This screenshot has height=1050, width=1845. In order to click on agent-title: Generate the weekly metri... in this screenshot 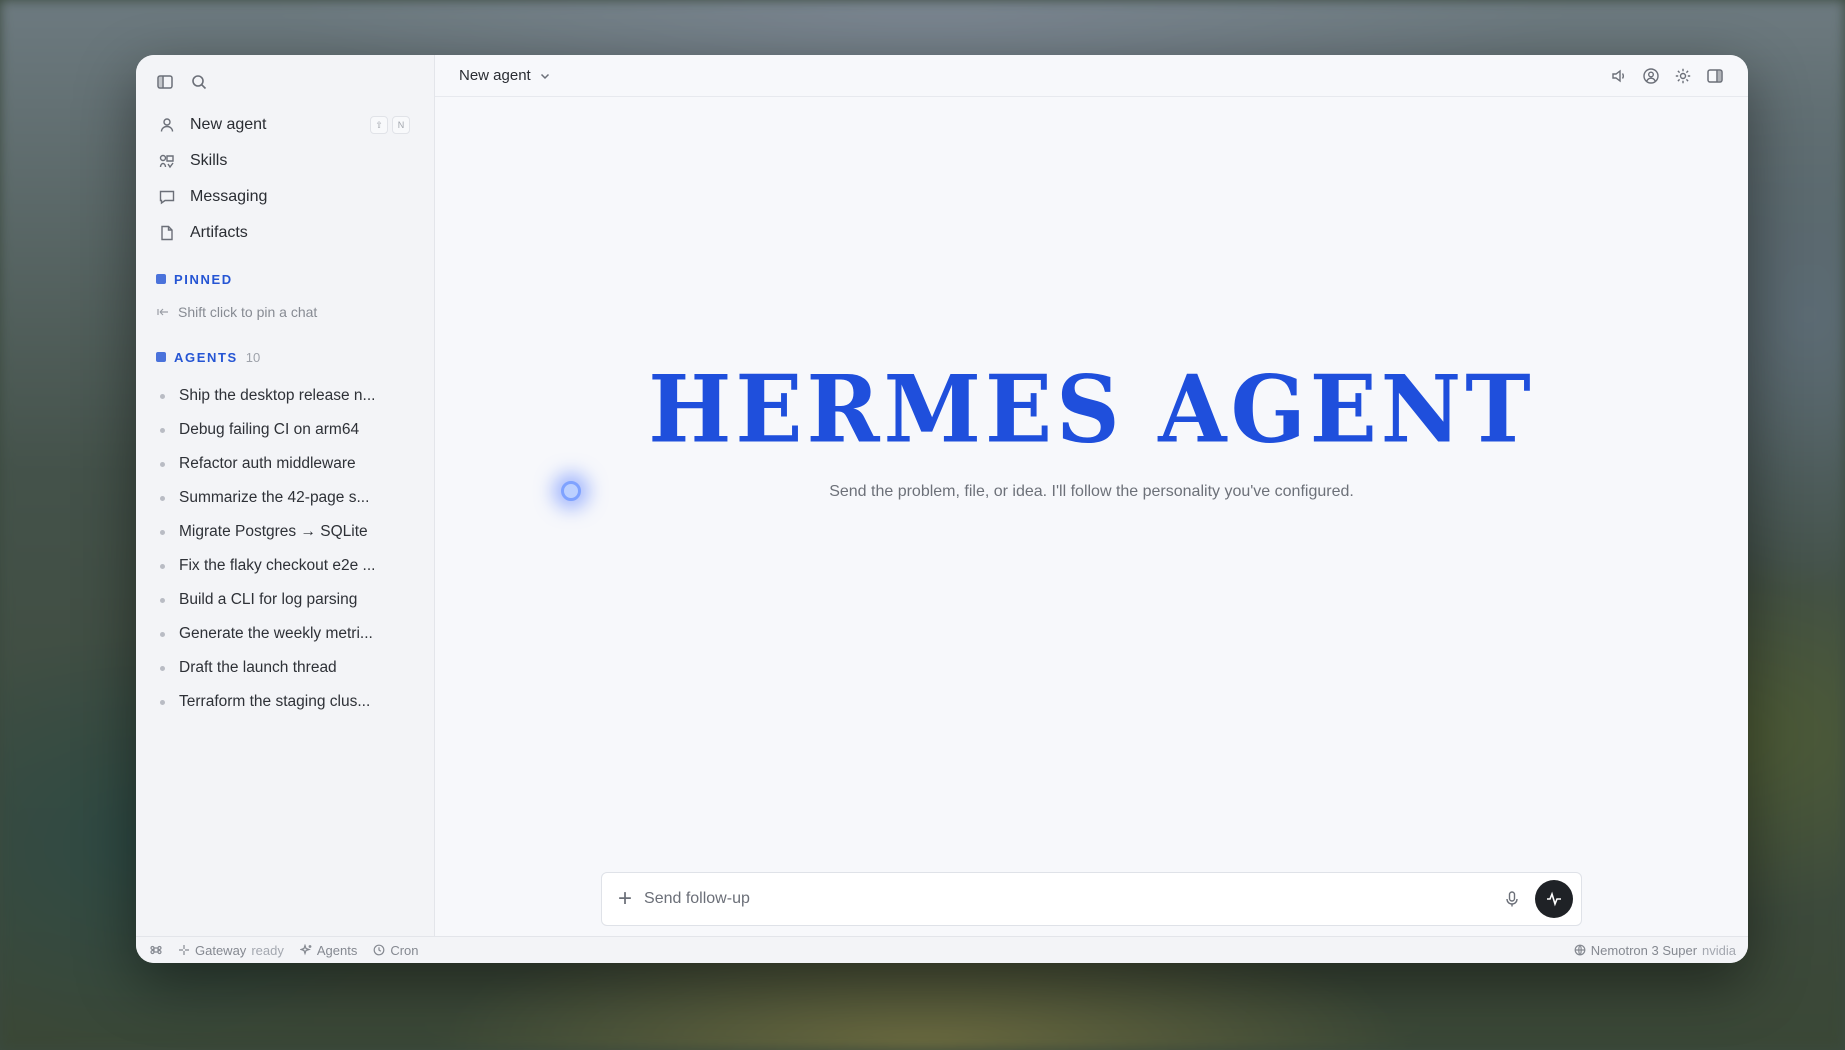, I will do `click(276, 633)`.